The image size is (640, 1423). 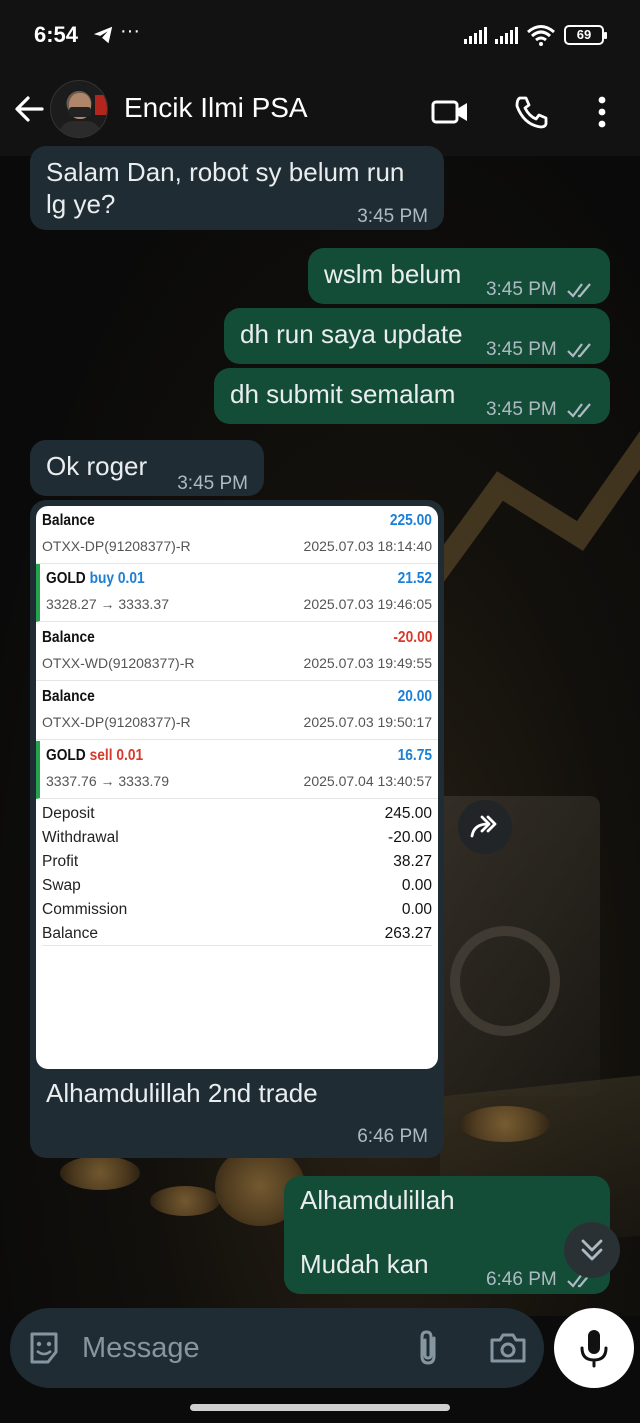 I want to click on forward-button, so click(x=485, y=827).